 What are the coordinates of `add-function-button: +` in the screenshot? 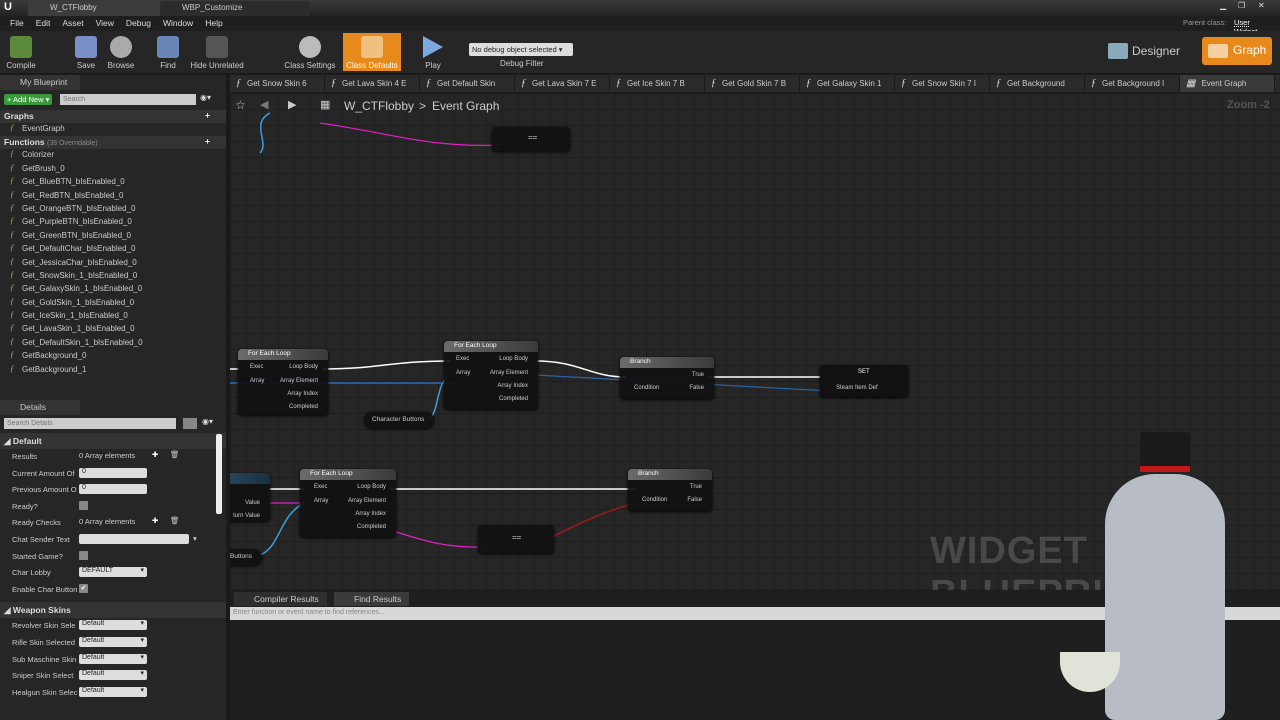 It's located at (207, 141).